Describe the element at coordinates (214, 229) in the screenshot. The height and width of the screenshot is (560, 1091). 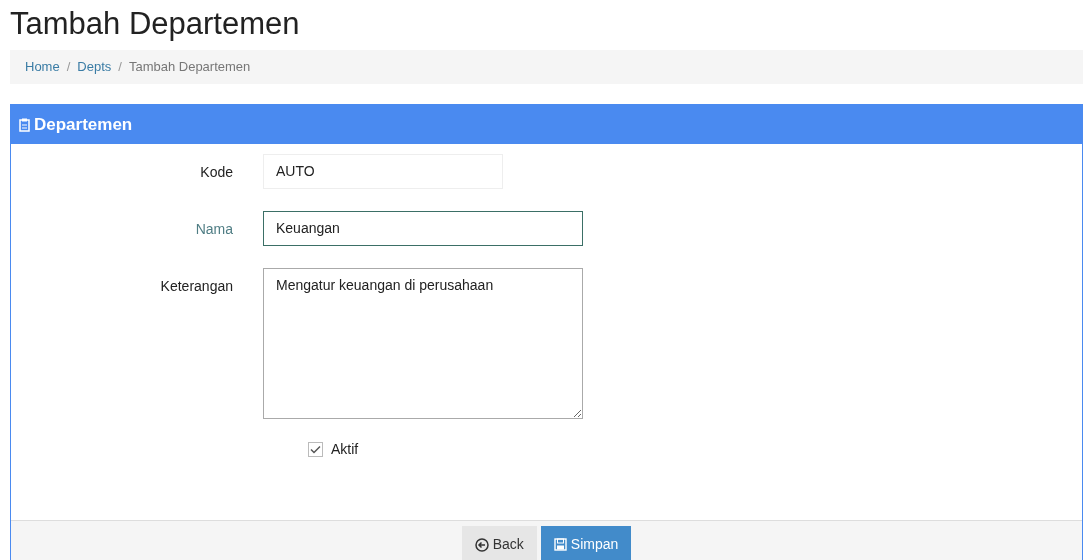
I see `field-label: Nama` at that location.